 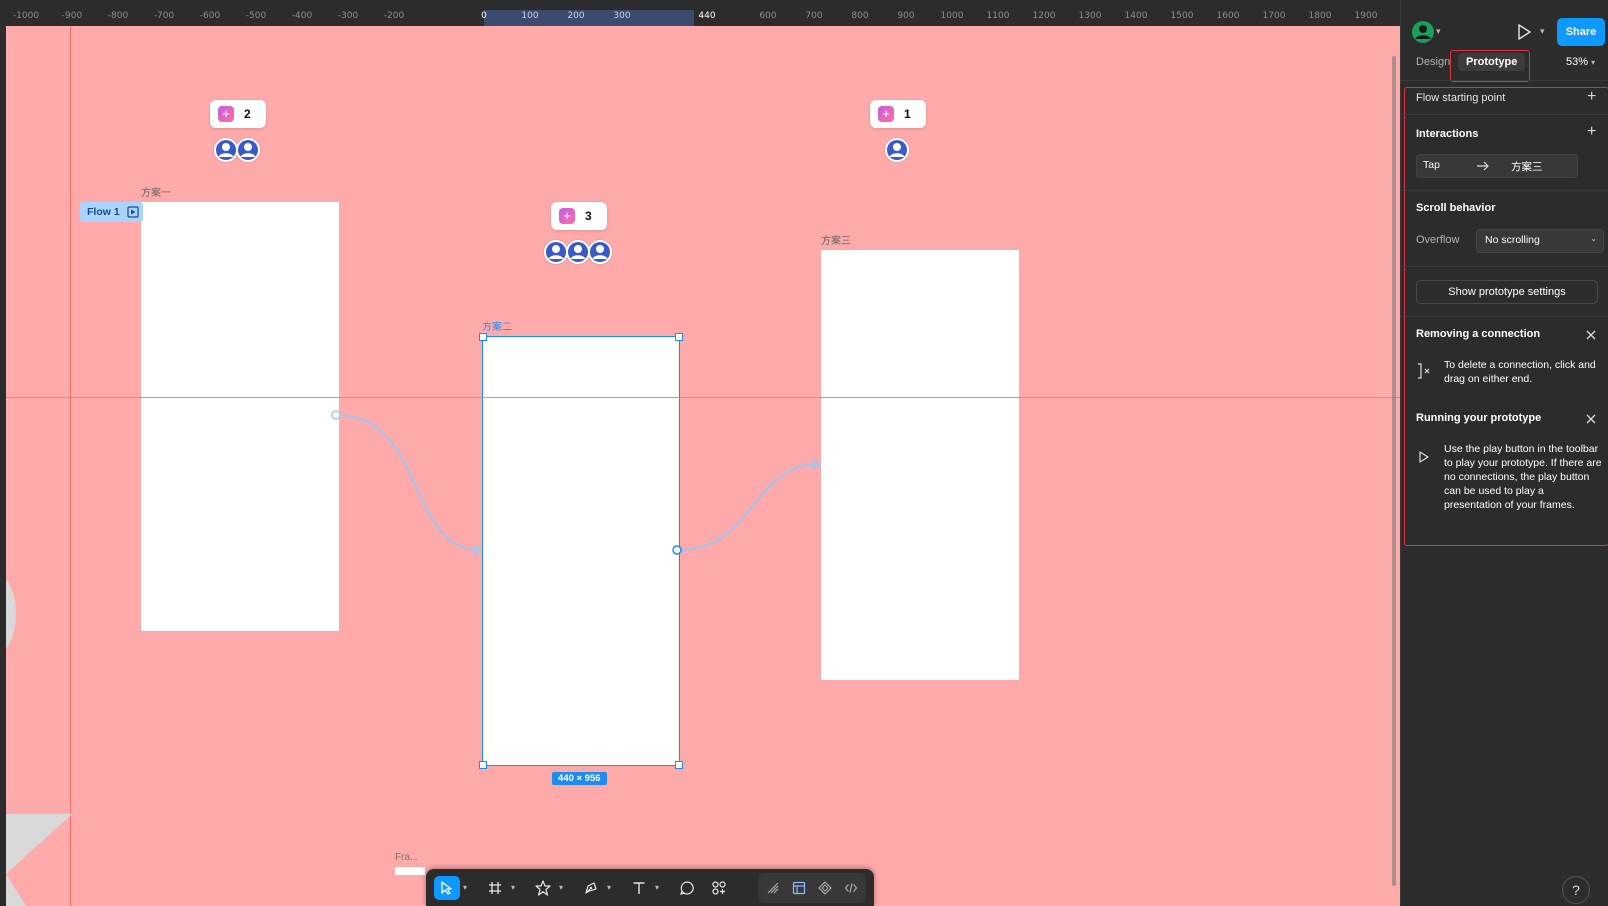 I want to click on zoom-value: 53%, so click(x=1577, y=62).